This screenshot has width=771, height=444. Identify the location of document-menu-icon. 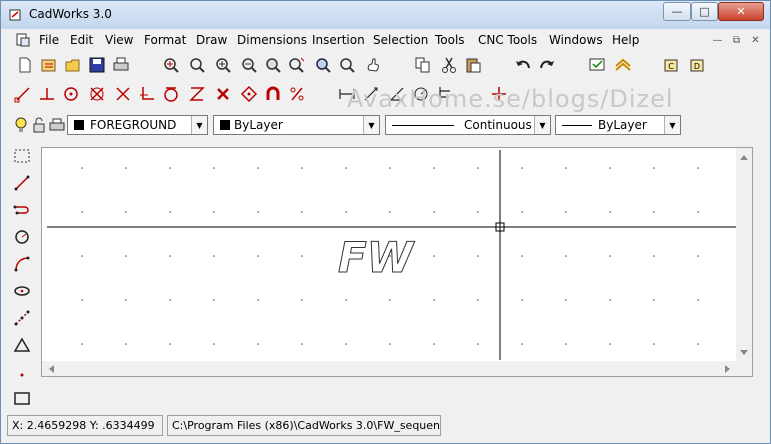
(23, 40).